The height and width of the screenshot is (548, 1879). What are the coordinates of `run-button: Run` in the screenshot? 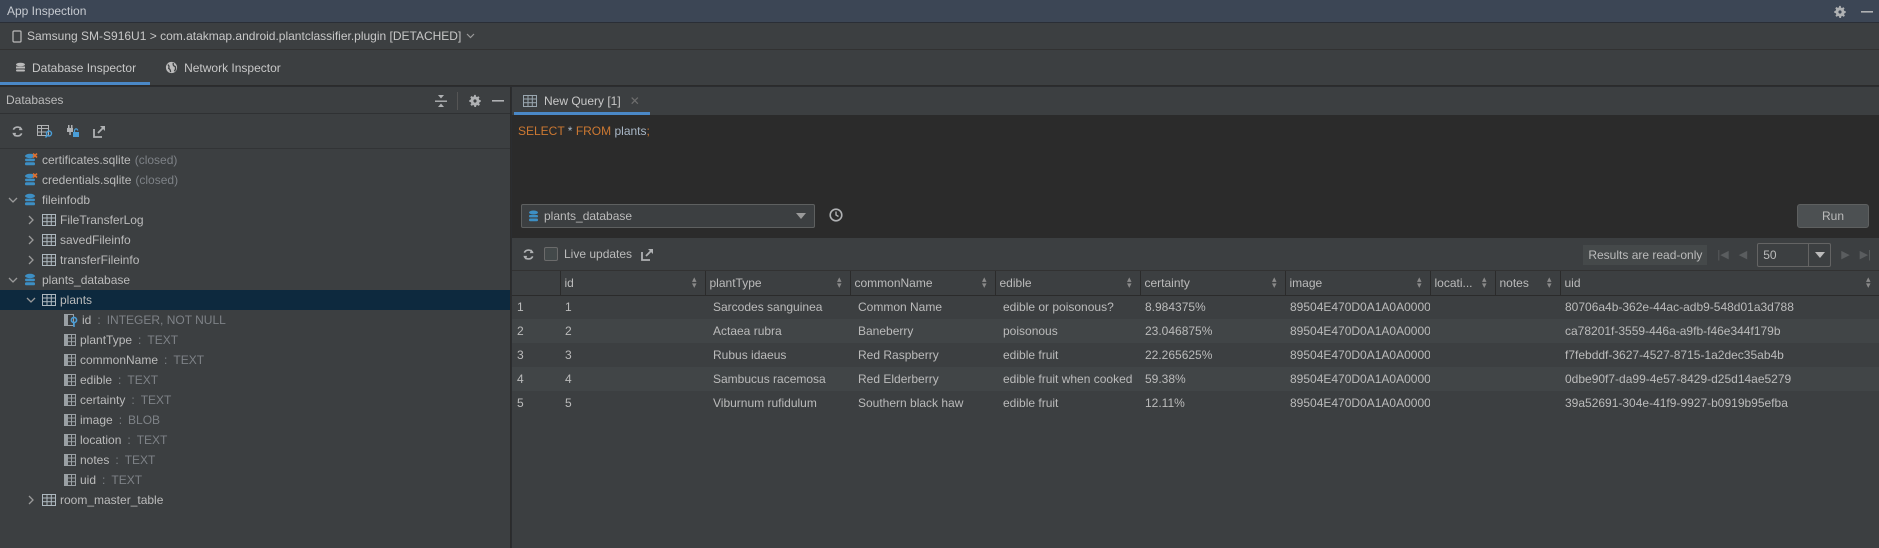 It's located at (1833, 216).